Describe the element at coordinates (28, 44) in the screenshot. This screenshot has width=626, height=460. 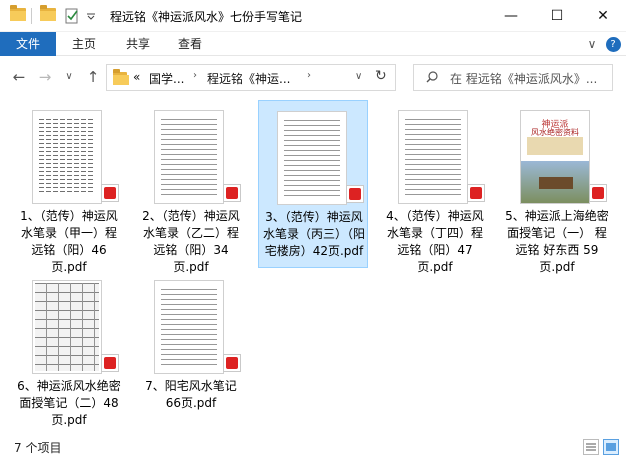
I see `tab-file: 文件` at that location.